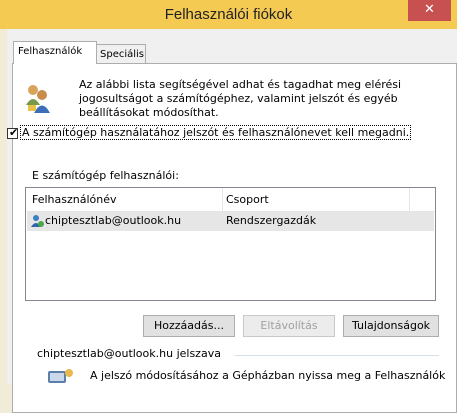 Image resolution: width=457 pixels, height=413 pixels. I want to click on remove-user-button: Eltávolítás, so click(289, 326).